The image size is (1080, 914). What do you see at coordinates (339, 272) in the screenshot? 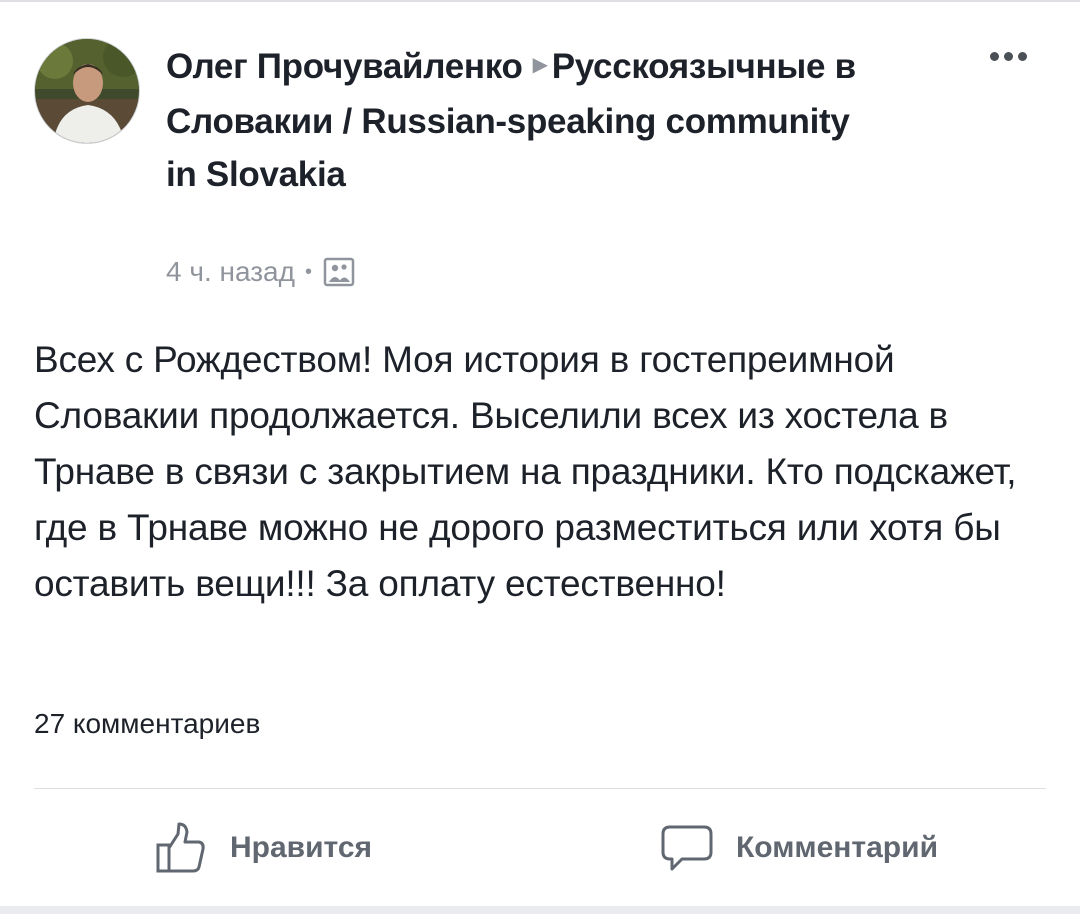
I see `group-photo-icon` at bounding box center [339, 272].